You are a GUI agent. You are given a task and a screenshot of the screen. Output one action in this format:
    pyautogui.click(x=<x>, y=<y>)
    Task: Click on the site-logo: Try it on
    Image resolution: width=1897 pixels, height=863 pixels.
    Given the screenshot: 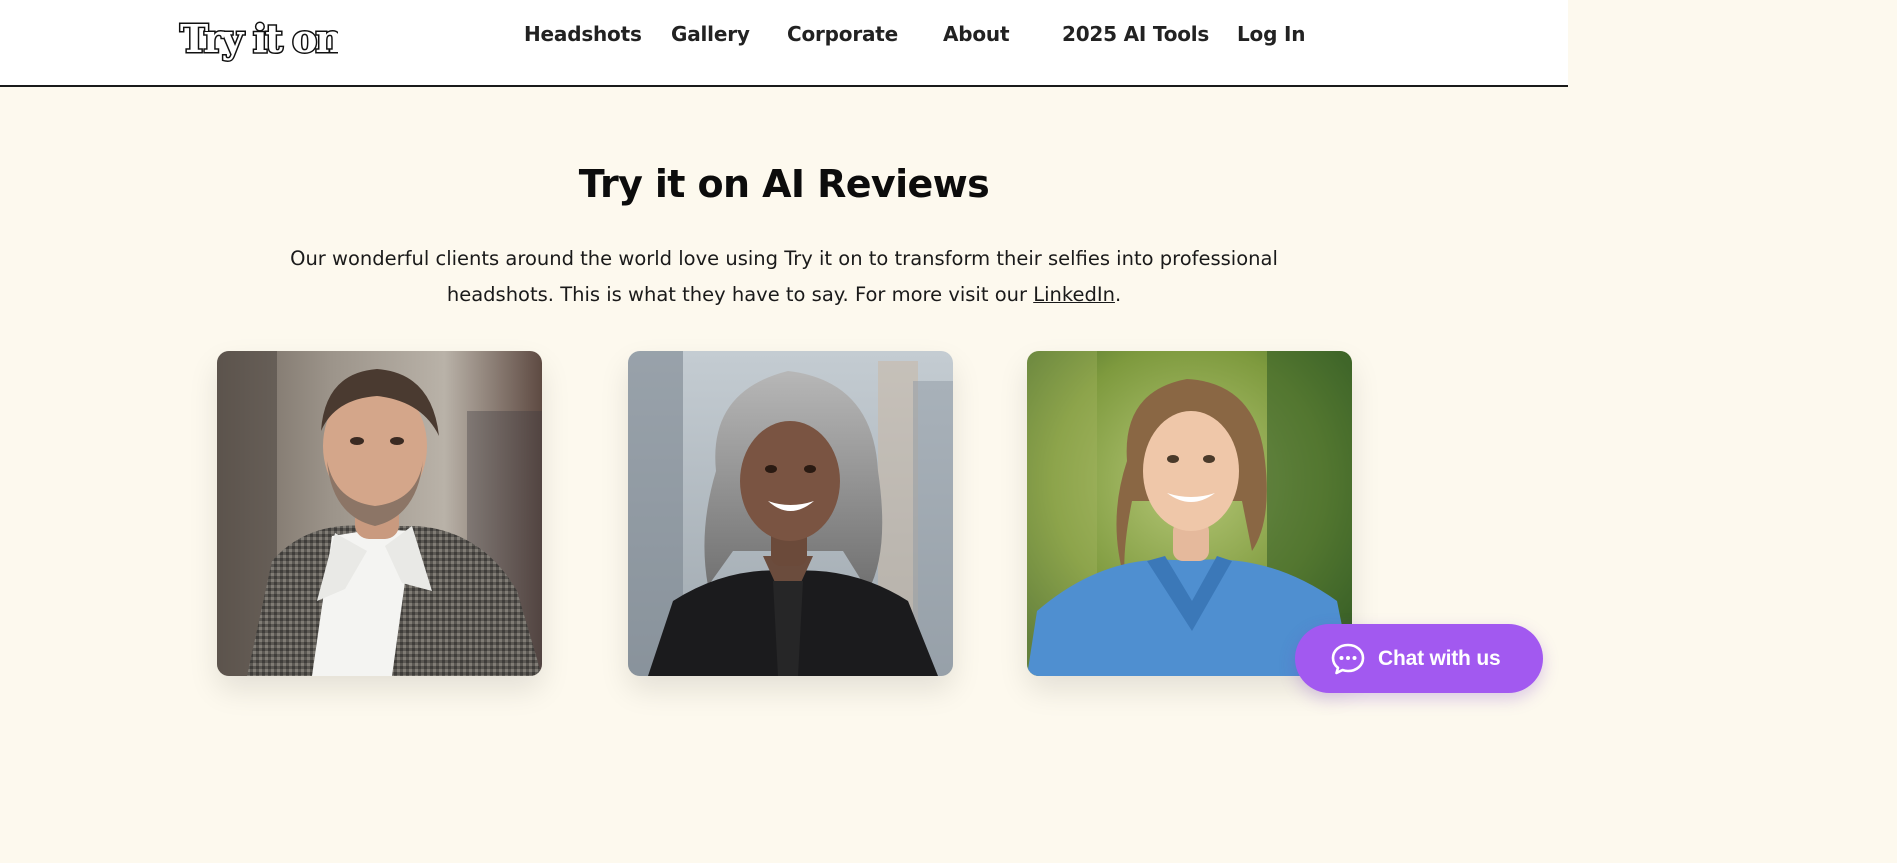 What is the action you would take?
    pyautogui.click(x=257, y=40)
    